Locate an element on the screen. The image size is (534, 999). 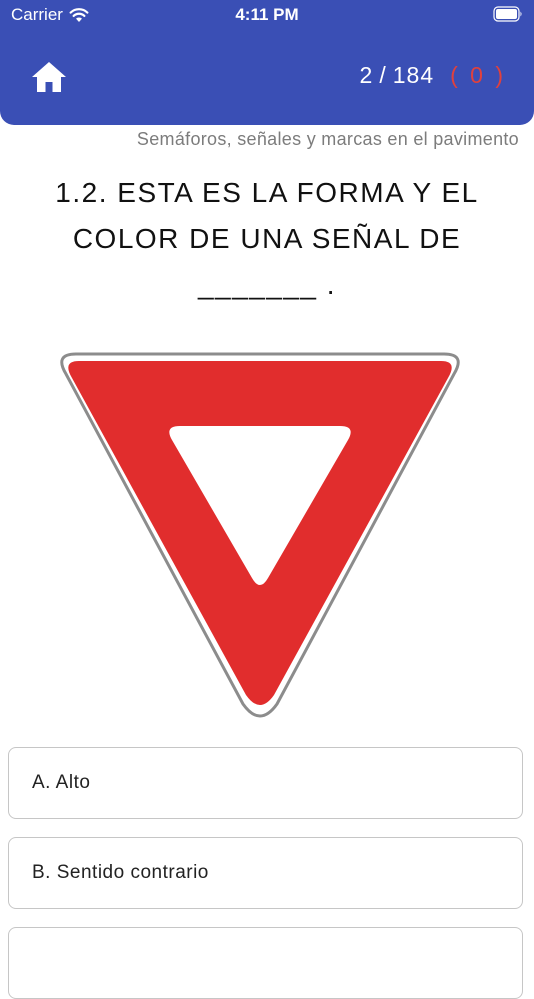
status-bar: Carrier 4:11 PM is located at coordinates (267, 16).